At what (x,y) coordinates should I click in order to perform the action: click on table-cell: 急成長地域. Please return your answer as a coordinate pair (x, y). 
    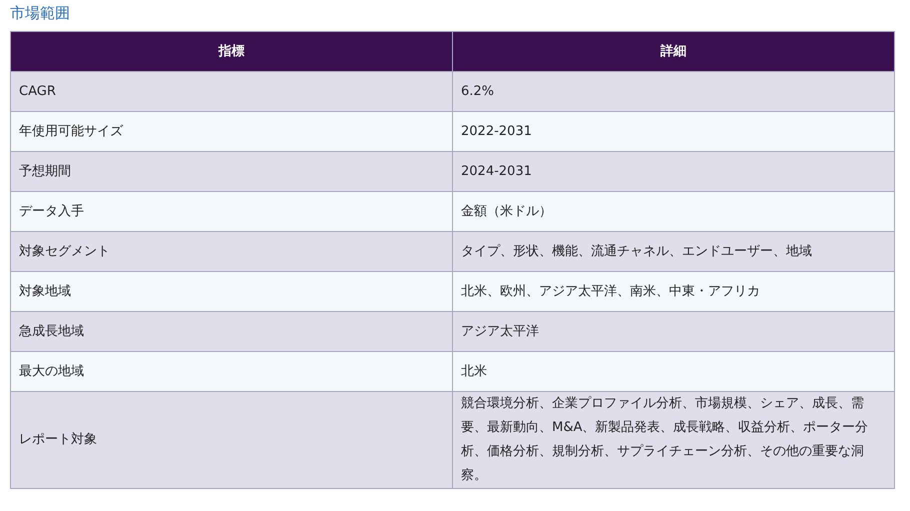
    Looking at the image, I should click on (231, 332).